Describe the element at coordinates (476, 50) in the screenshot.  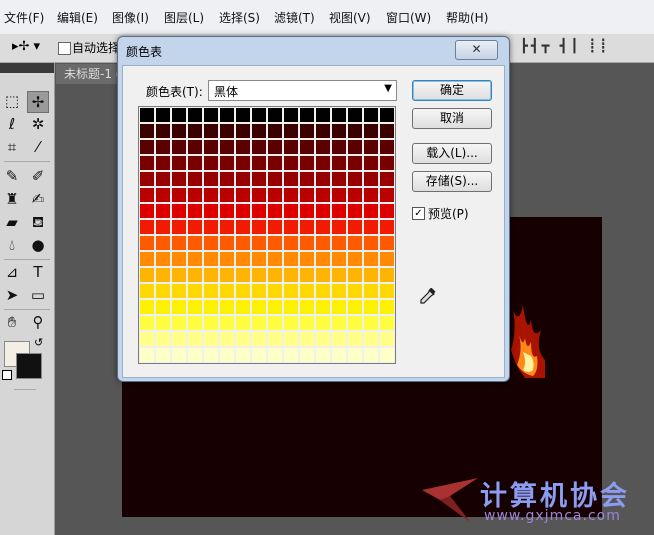
I see `close-button: ✕` at that location.